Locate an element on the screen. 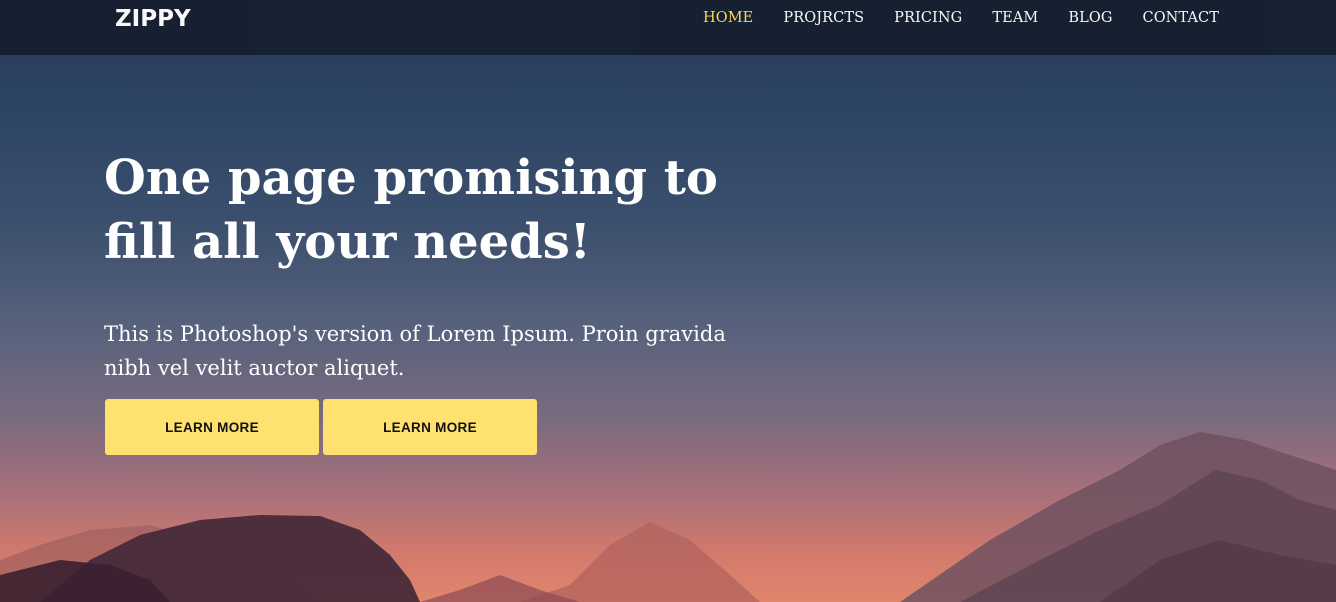  learn-more-button-secondary: LEARN MORE is located at coordinates (430, 427).